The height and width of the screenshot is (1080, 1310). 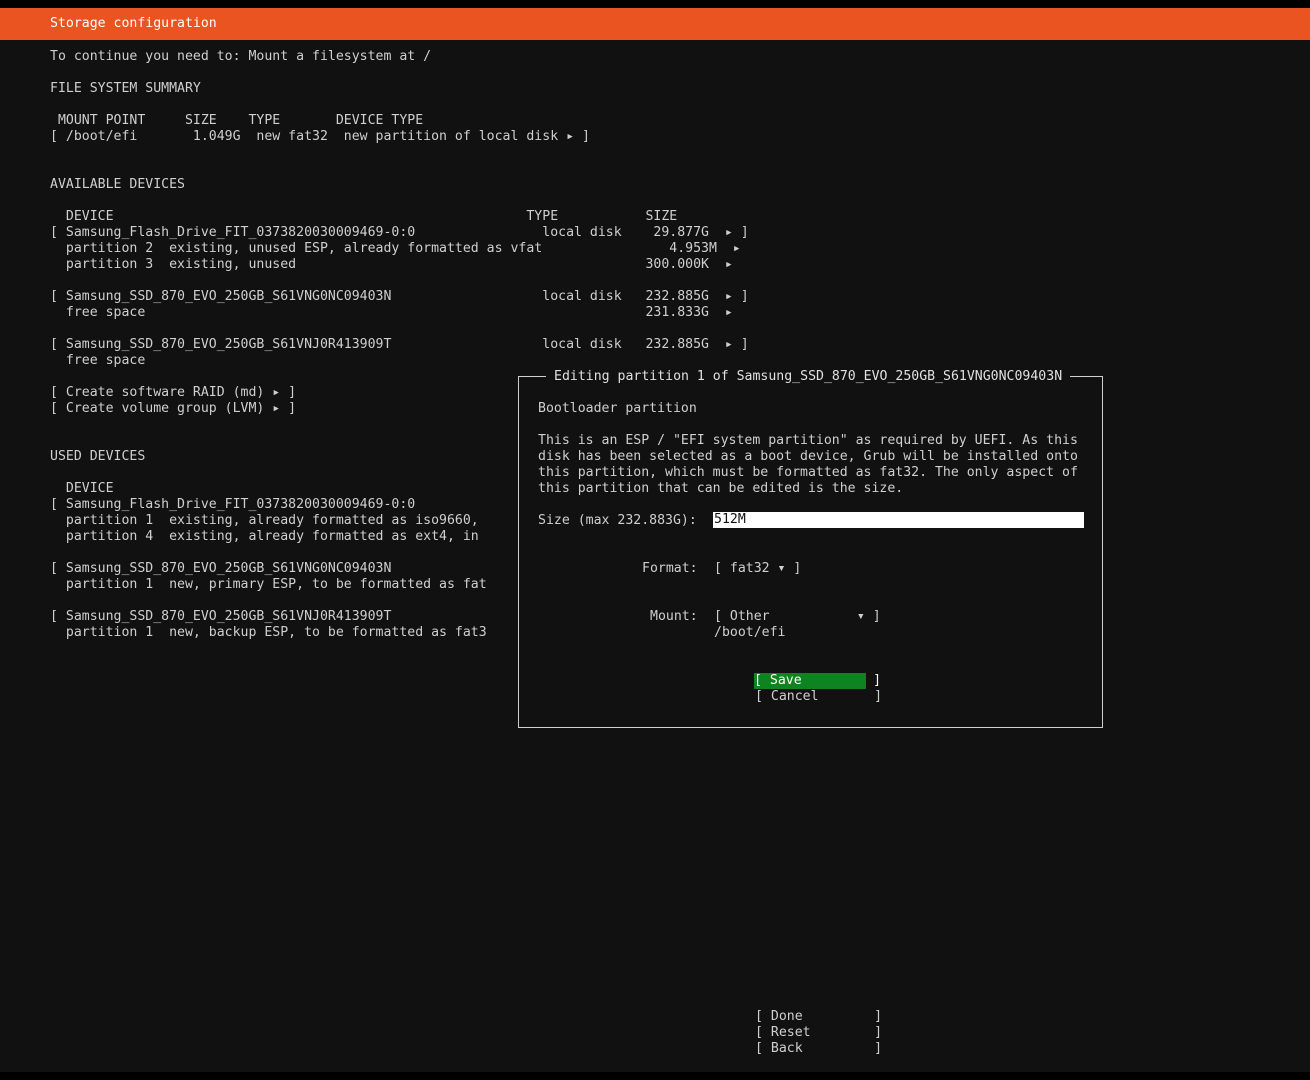 I want to click on reset-button: [ Reset ], so click(x=818, y=1033).